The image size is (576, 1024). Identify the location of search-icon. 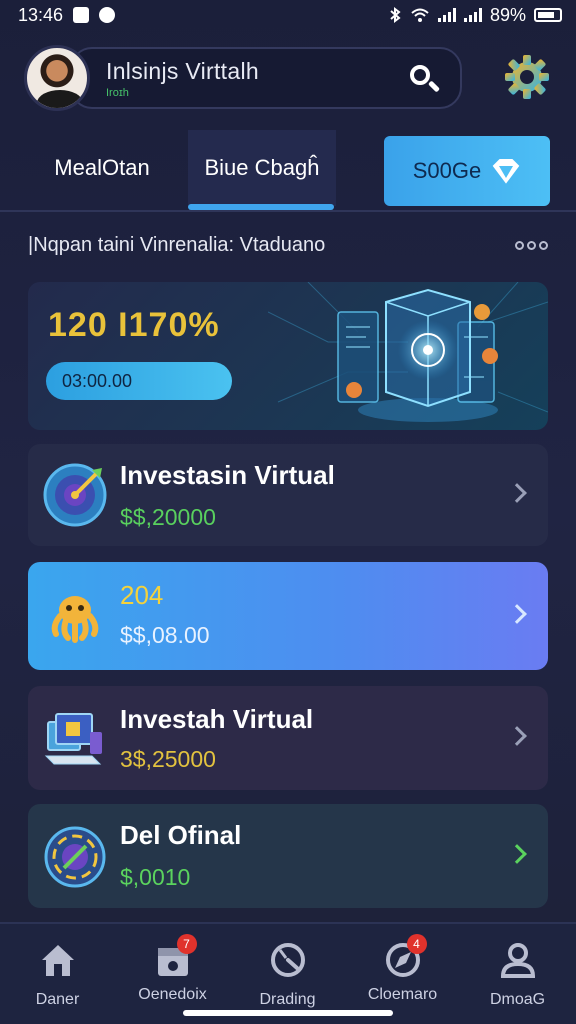
(425, 80).